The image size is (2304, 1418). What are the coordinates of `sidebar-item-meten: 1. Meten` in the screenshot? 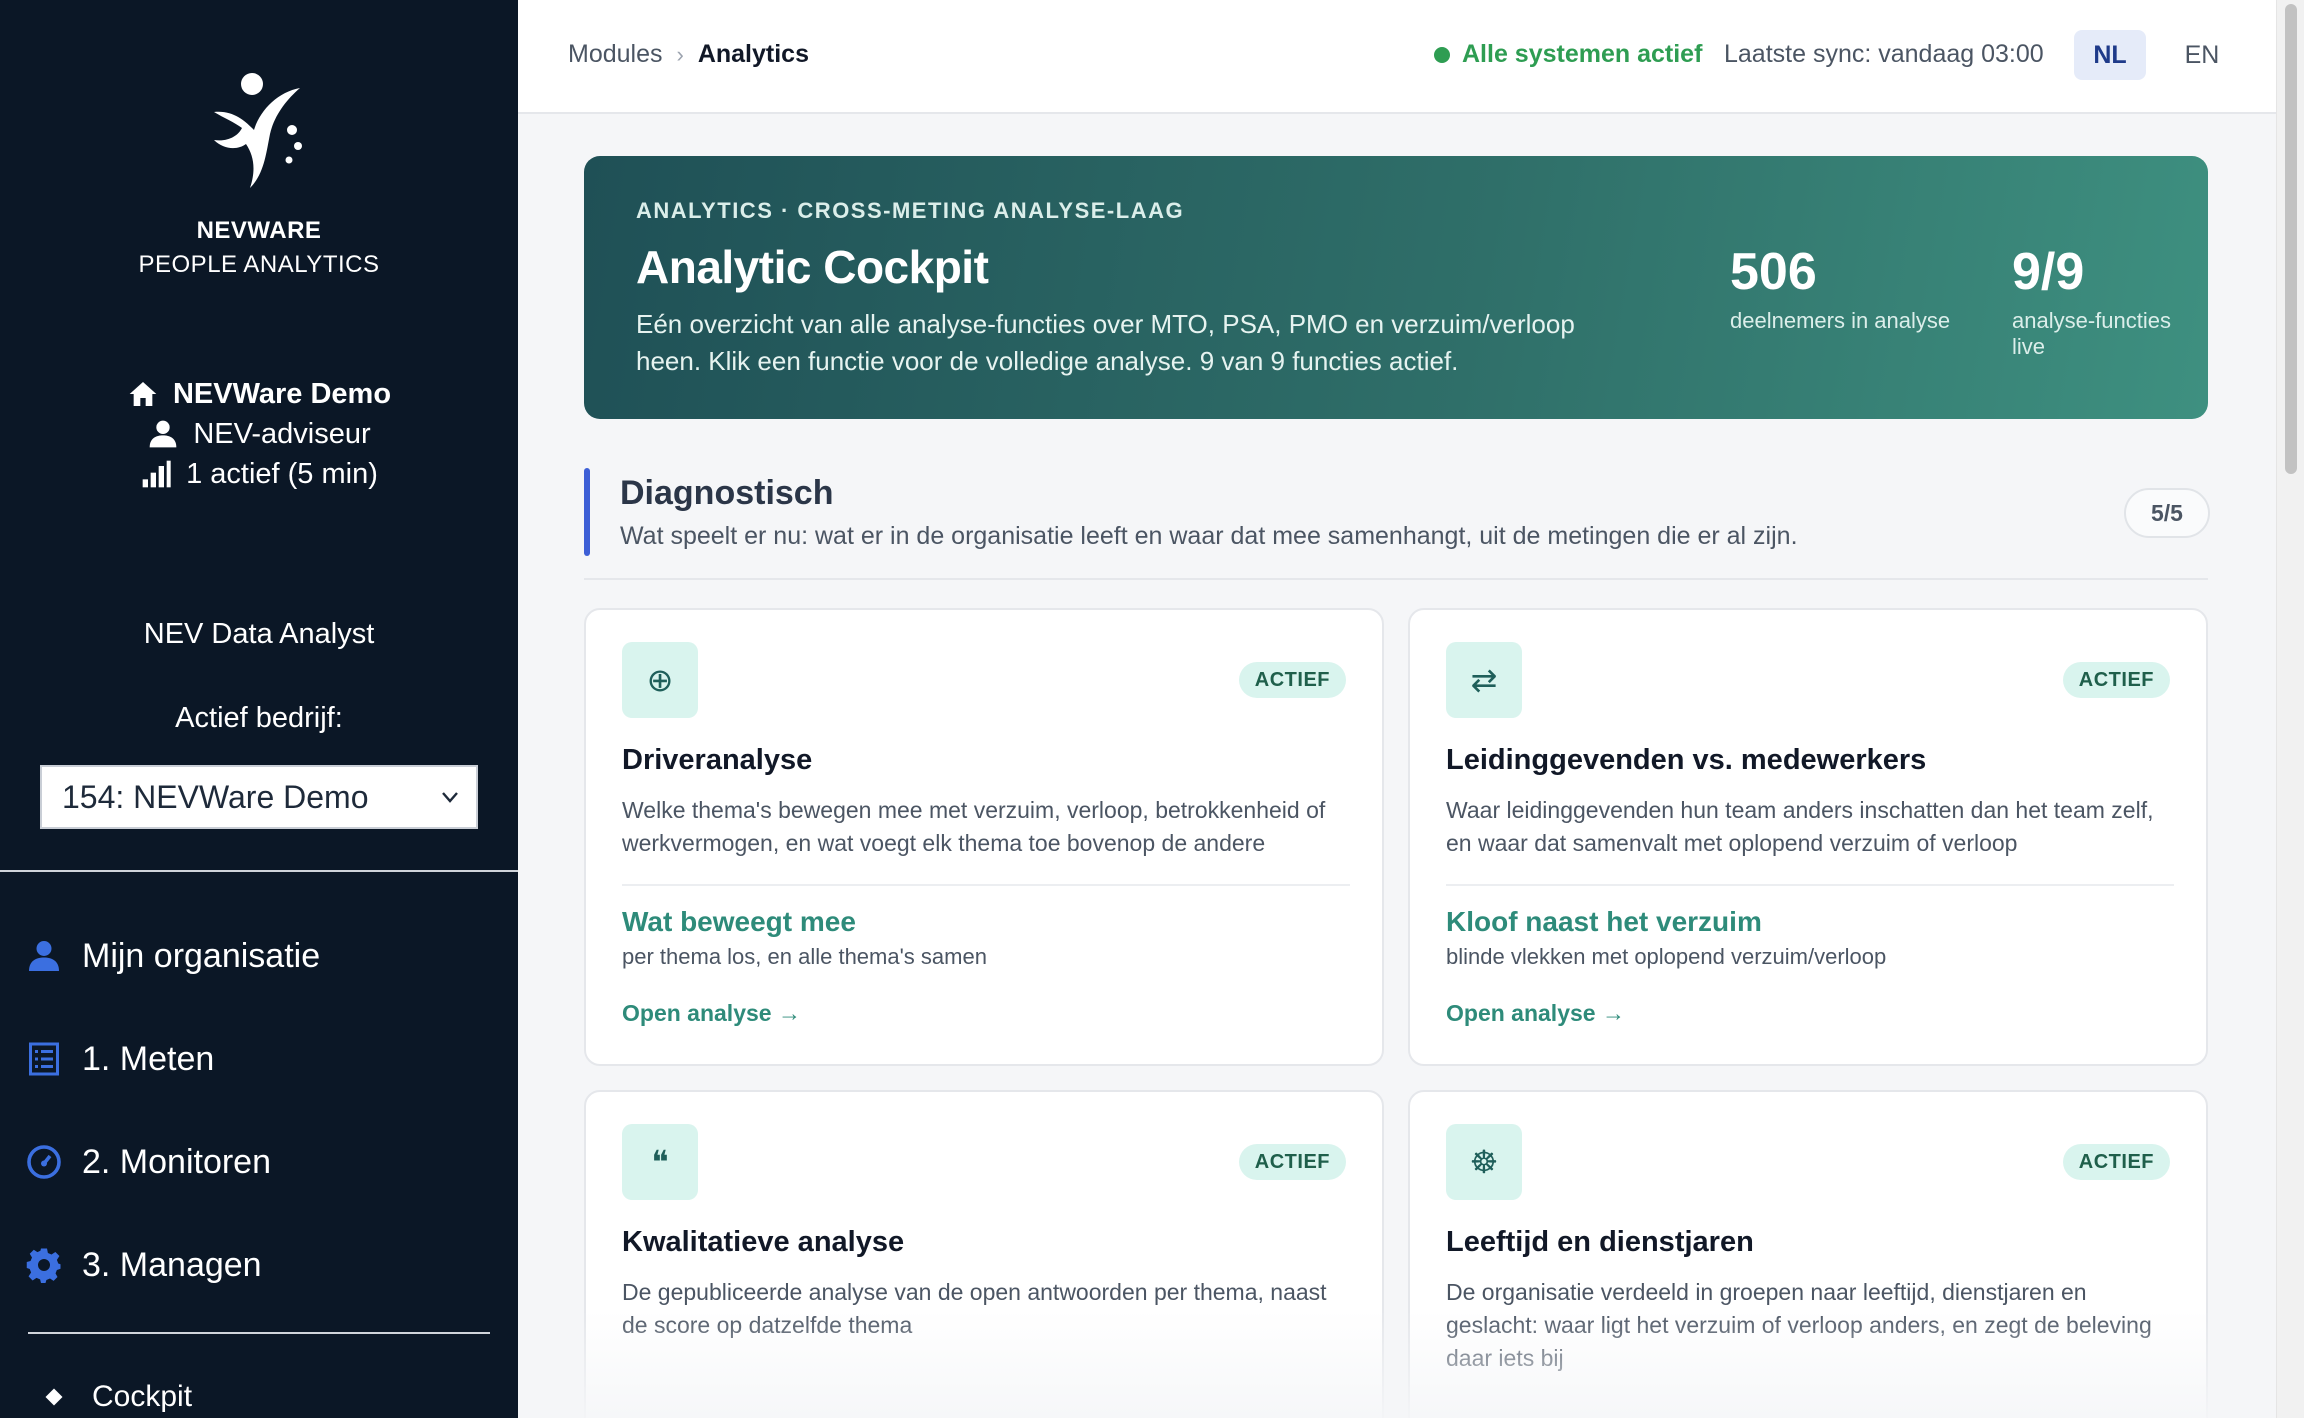 It's located at (120, 1059).